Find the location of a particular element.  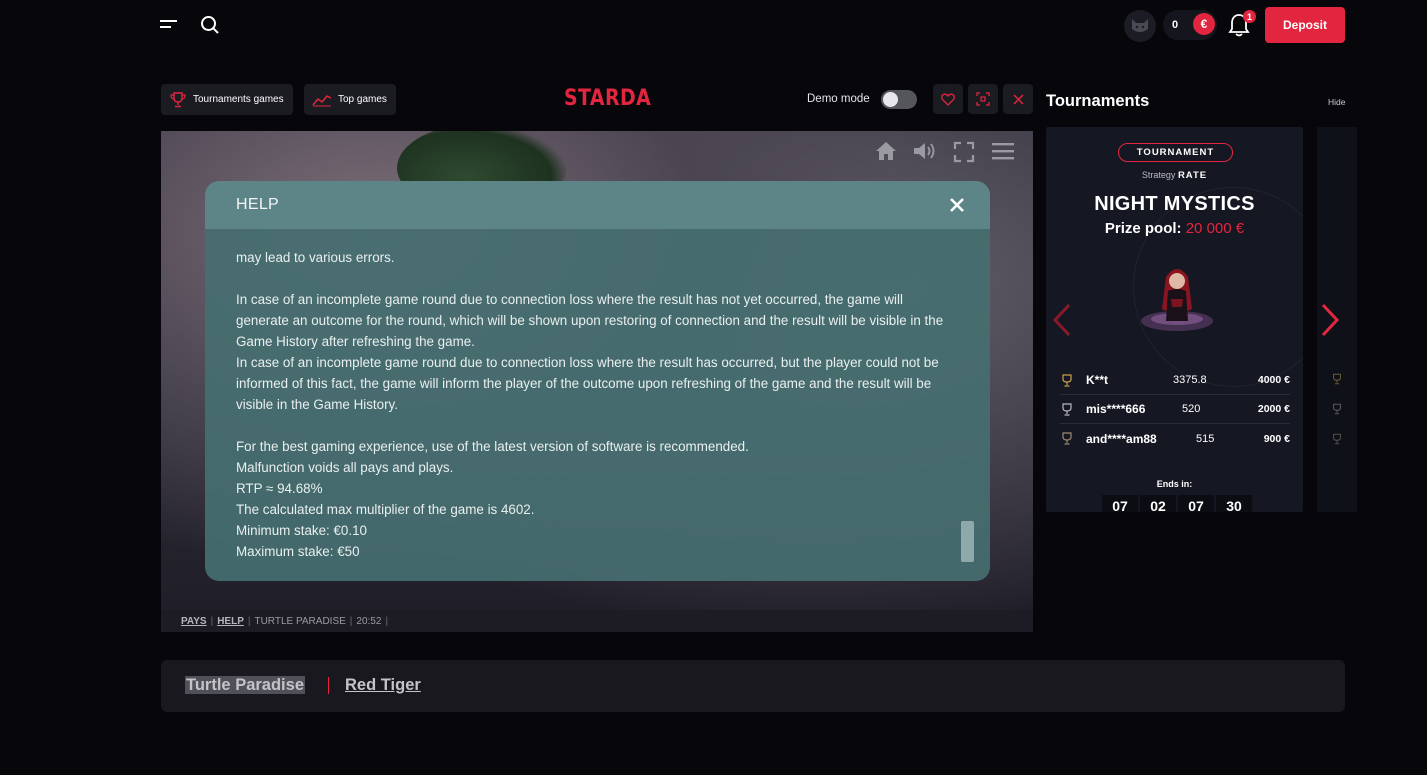

timer-cell-hours: 02hours is located at coordinates (1158, 503).